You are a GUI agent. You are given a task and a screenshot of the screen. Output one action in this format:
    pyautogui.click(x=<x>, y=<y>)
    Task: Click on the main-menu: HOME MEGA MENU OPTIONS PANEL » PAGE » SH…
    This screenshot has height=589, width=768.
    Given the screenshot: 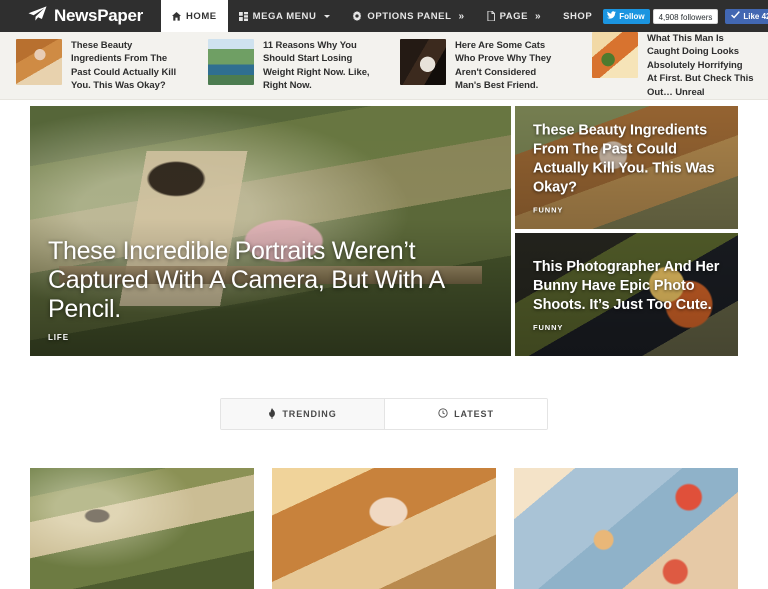 What is the action you would take?
    pyautogui.click(x=381, y=16)
    